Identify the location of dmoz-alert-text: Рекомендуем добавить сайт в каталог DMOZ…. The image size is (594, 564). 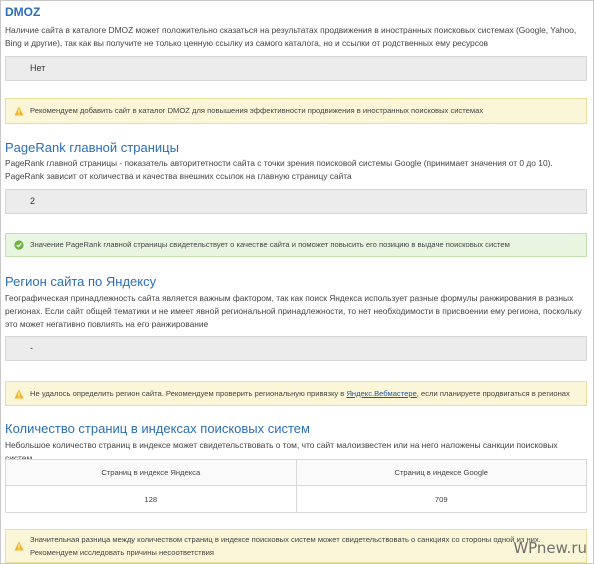
(257, 110).